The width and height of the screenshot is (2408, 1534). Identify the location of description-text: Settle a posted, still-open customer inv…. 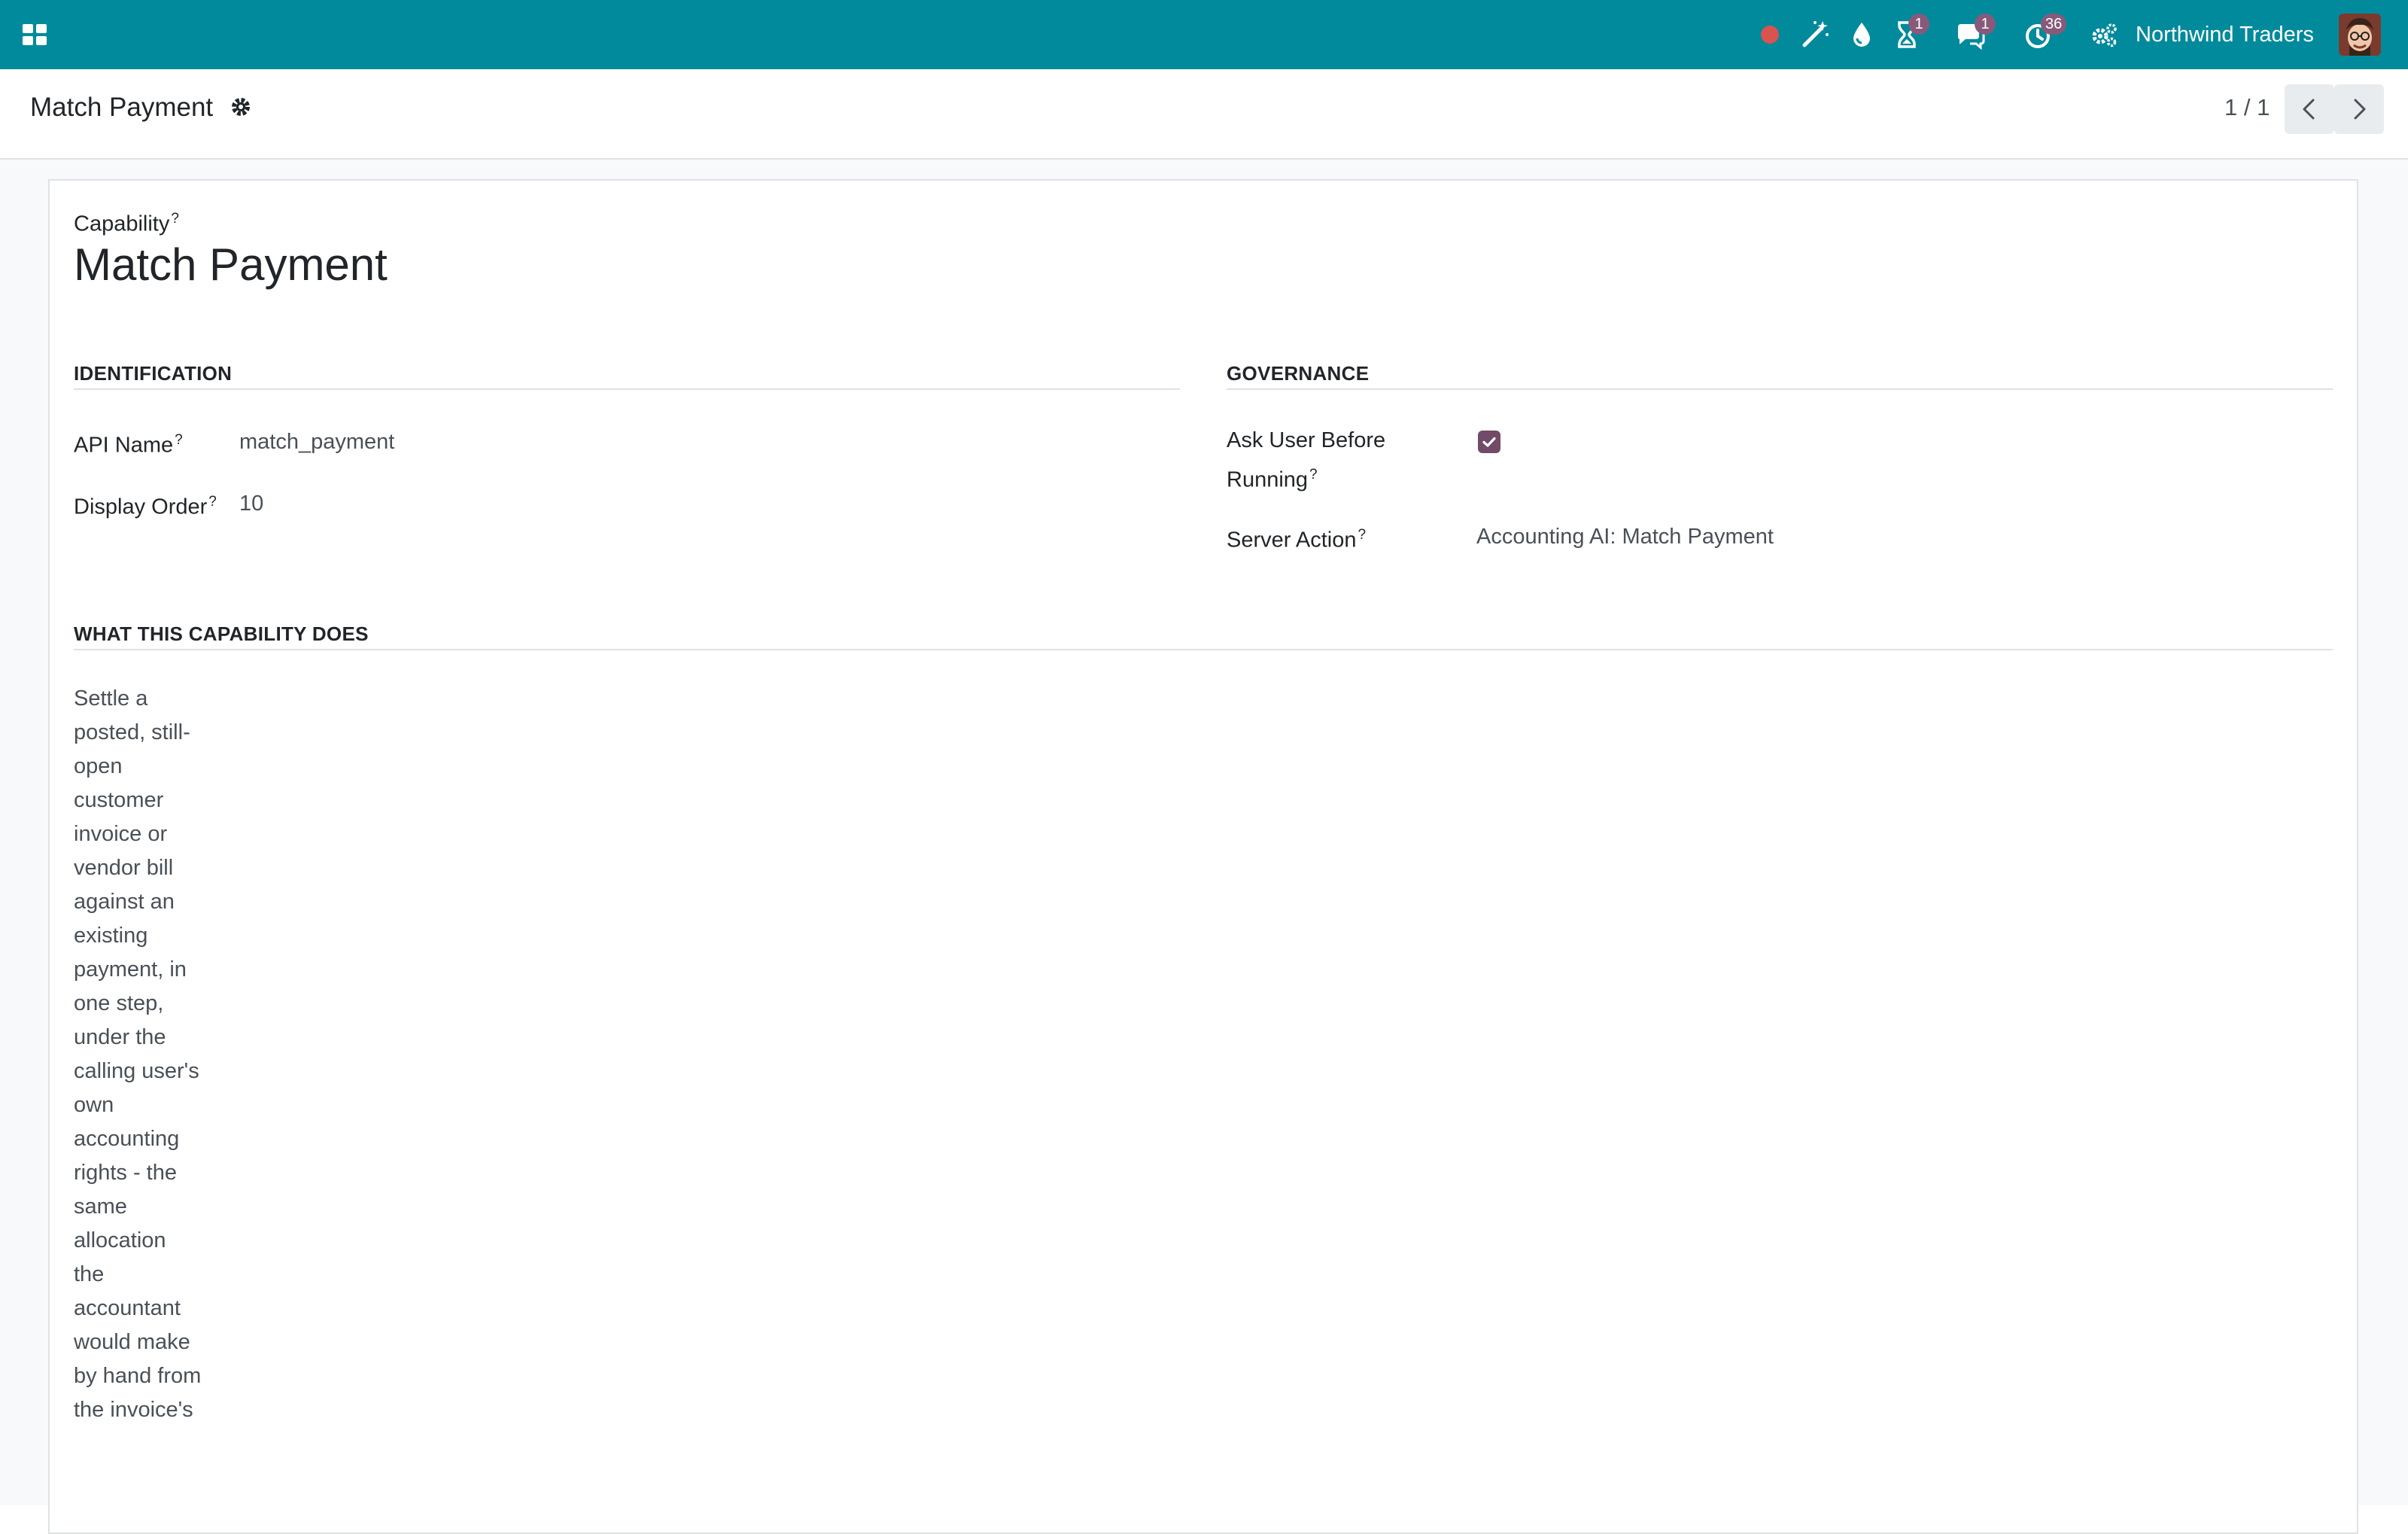
(138, 1054).